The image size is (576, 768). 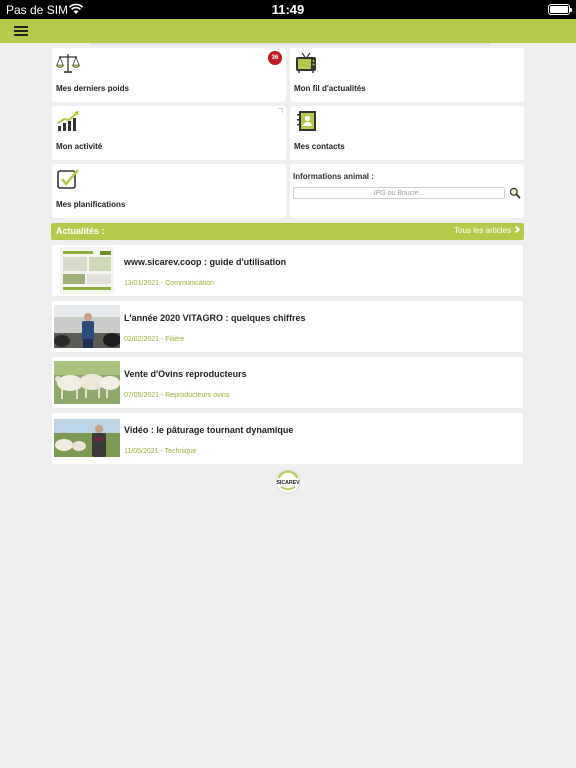 I want to click on article-date-category: 02/02/2021 - Filière, so click(x=154, y=339).